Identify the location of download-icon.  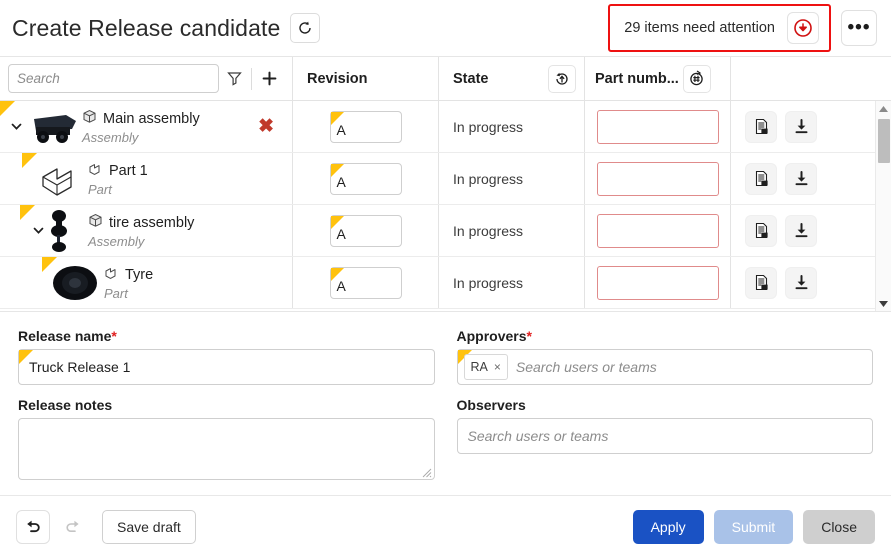
(801, 178).